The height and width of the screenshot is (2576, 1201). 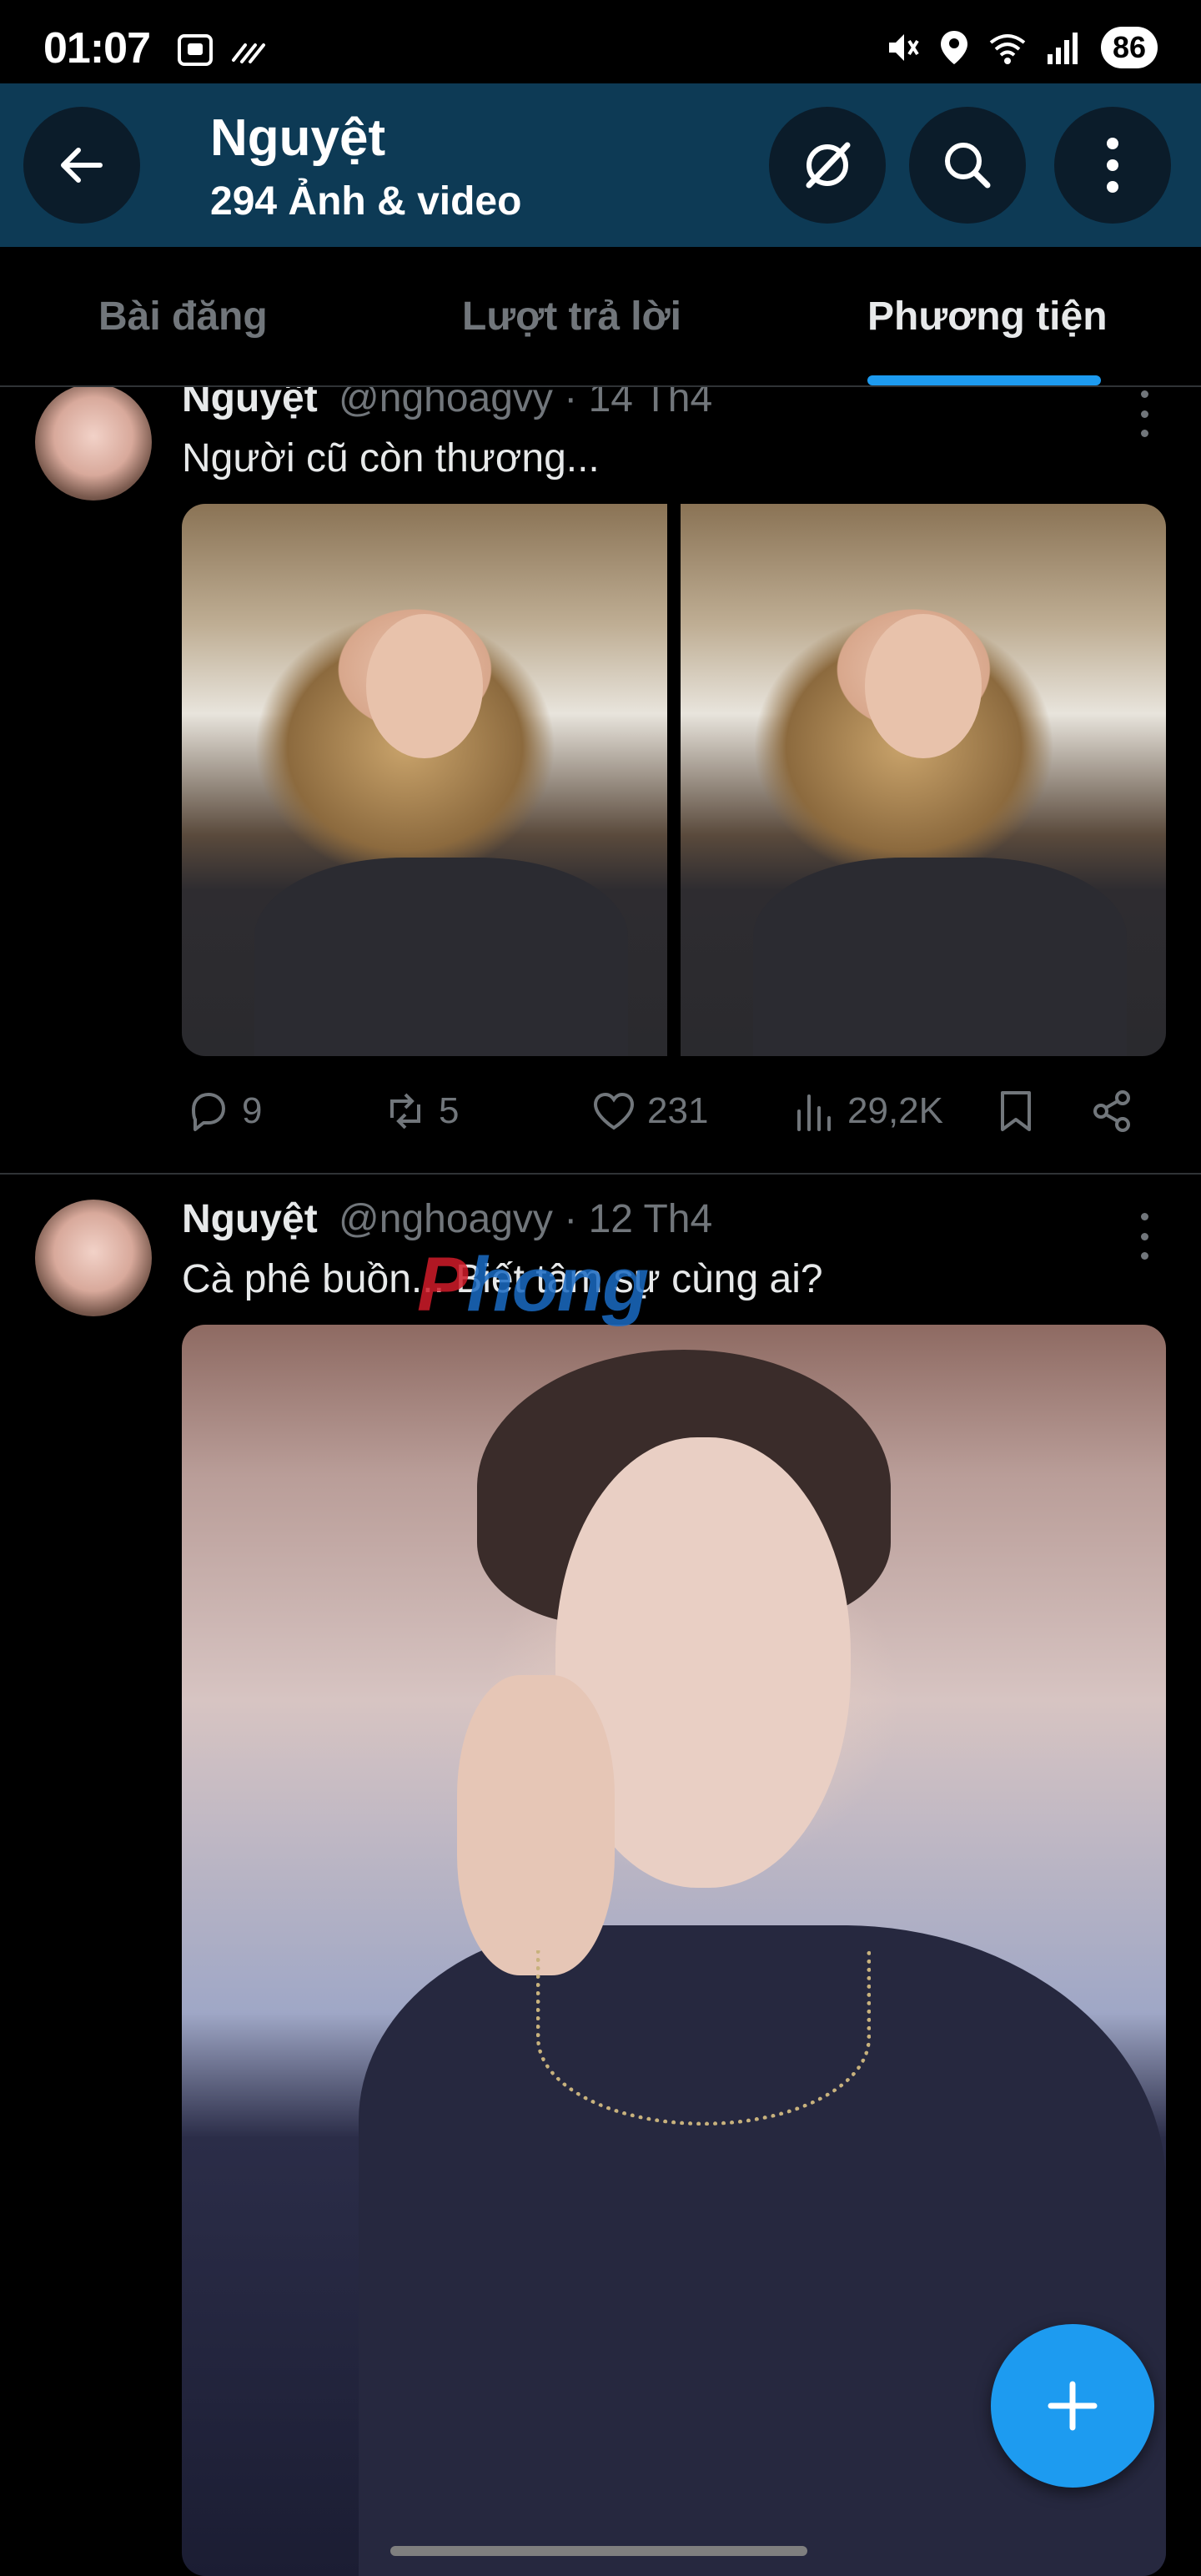 I want to click on reply-count: 9, so click(x=253, y=1110).